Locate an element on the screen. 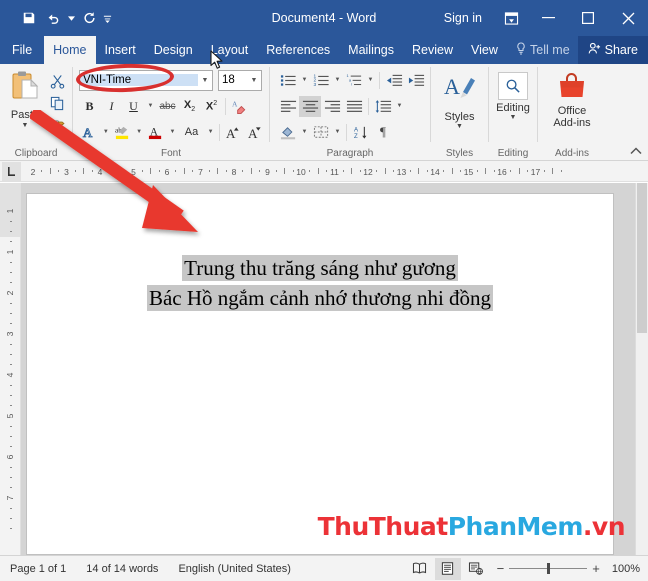  print-layout-icon is located at coordinates (447, 568).